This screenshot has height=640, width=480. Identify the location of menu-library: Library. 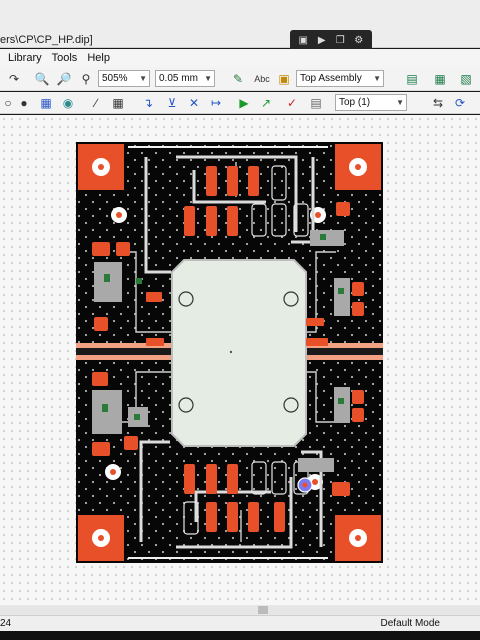
(23, 58).